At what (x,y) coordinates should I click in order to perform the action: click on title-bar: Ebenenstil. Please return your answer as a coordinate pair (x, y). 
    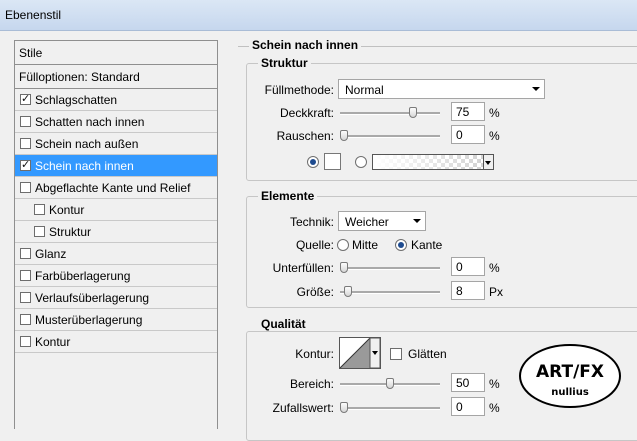
    Looking at the image, I should click on (318, 15).